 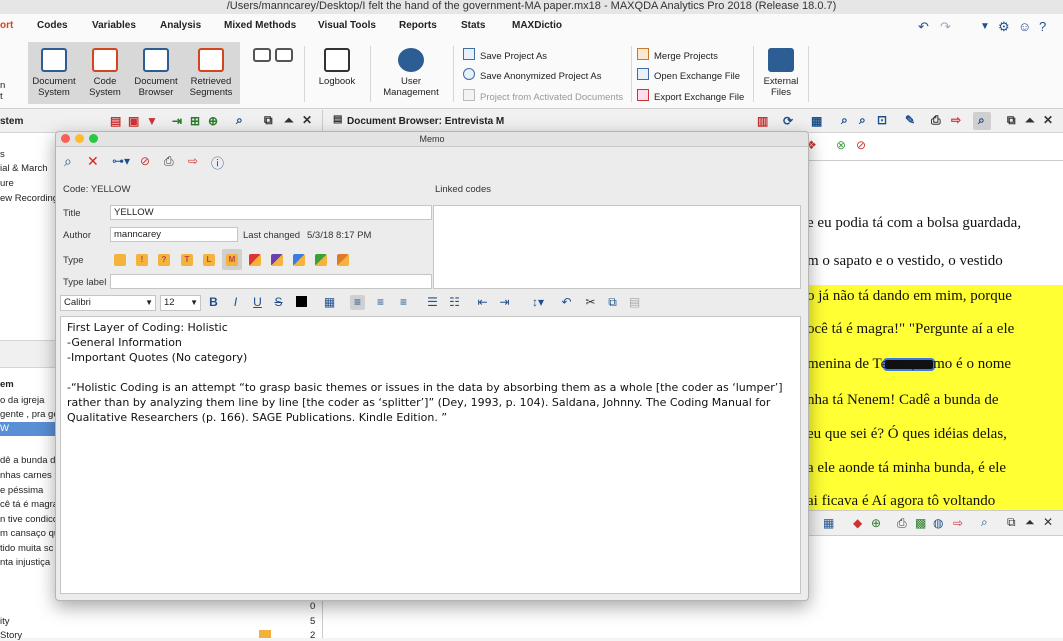 What do you see at coordinates (828, 523) in the screenshot?
I see `table-icon: ▦` at bounding box center [828, 523].